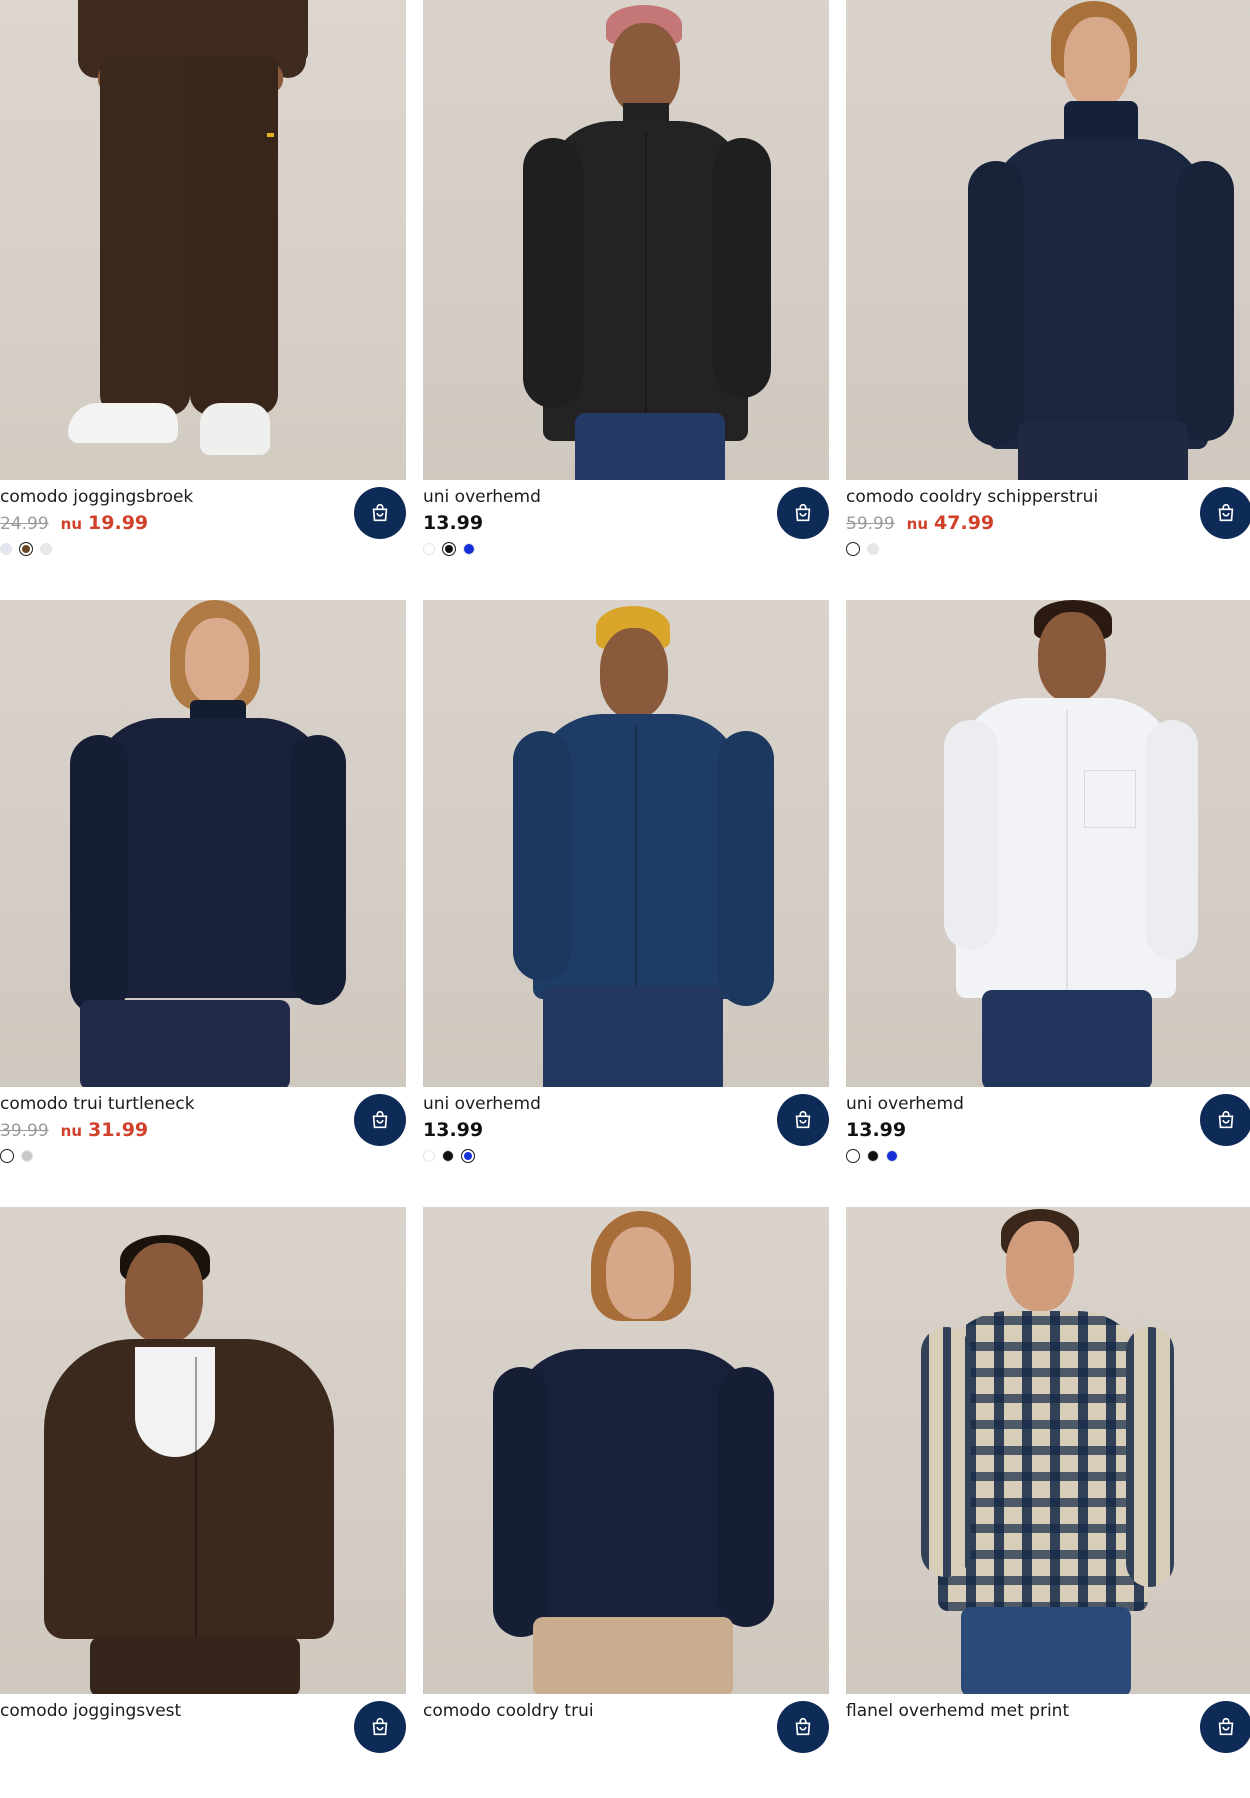 Image resolution: width=1250 pixels, height=1798 pixels. I want to click on product-card: comodo trui turtleneck 39.99 nu 31.99, so click(203, 899).